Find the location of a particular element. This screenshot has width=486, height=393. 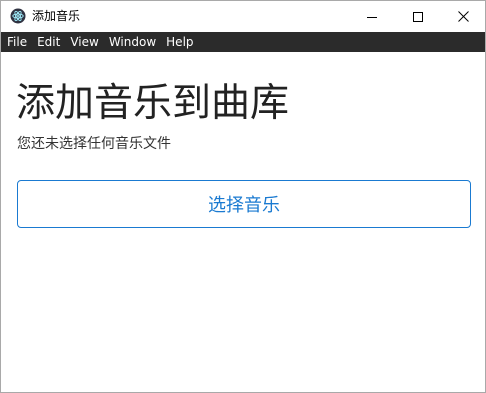

close-icon is located at coordinates (463, 16).